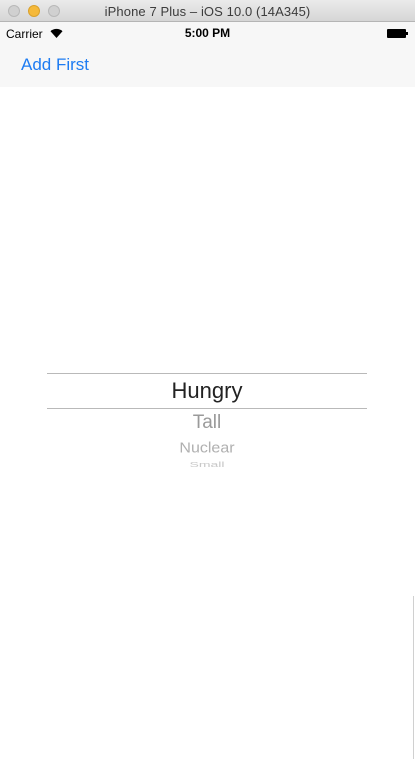 The height and width of the screenshot is (759, 415). I want to click on picker-row-selected: Hungry, so click(207, 391).